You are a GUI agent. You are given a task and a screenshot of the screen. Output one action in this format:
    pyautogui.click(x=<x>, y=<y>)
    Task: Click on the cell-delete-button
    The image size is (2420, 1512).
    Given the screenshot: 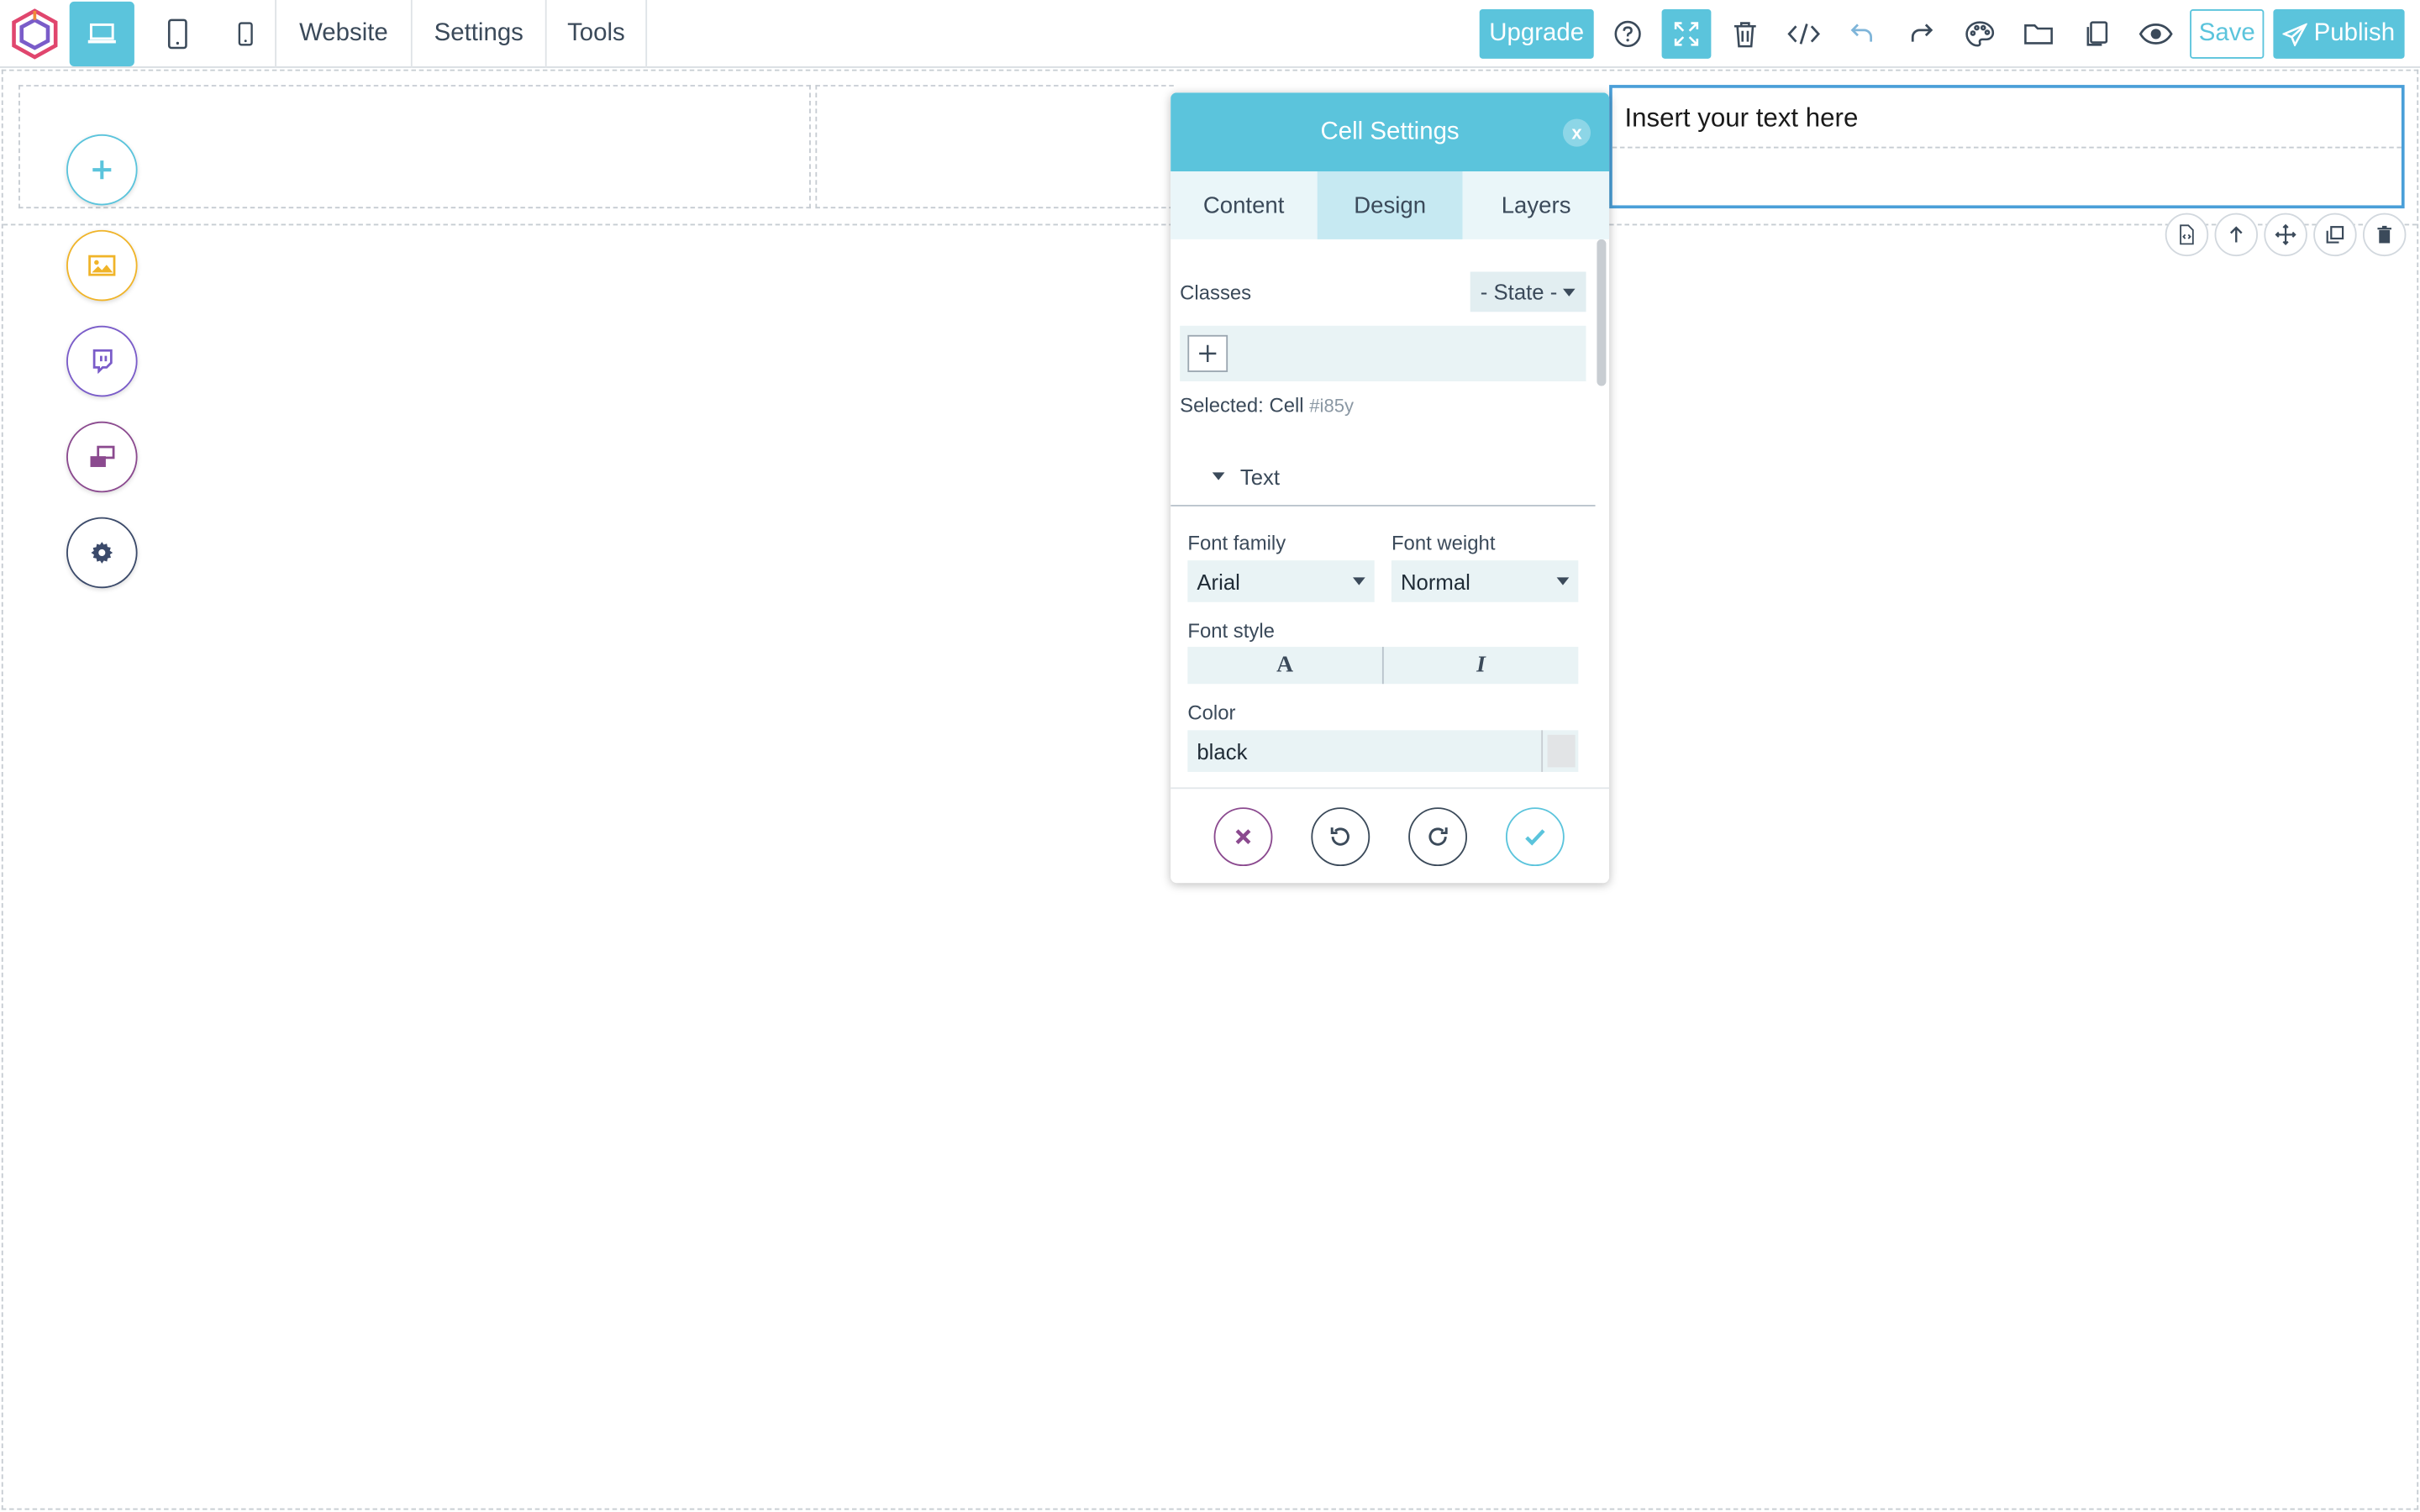 What is the action you would take?
    pyautogui.click(x=2385, y=235)
    